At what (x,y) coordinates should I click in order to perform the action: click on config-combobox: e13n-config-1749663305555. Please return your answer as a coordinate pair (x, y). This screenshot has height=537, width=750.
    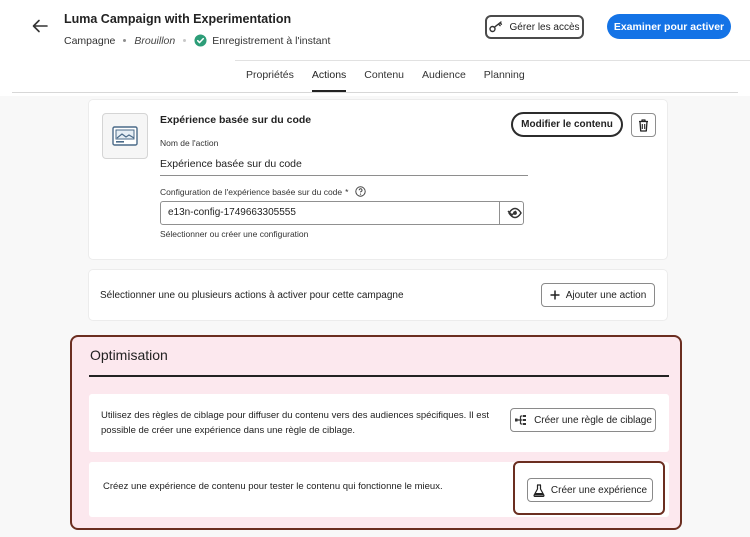
    Looking at the image, I should click on (342, 213).